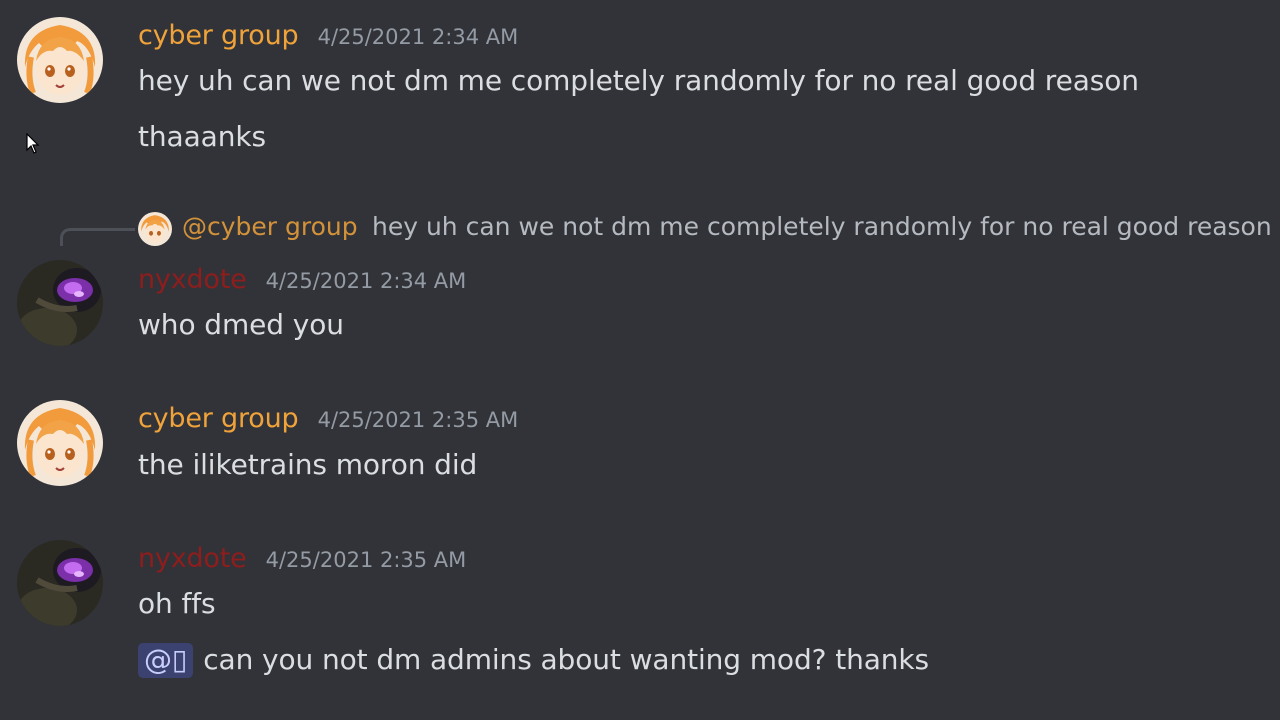 The image size is (1280, 720). What do you see at coordinates (166, 660) in the screenshot?
I see `user-mention: @▯` at bounding box center [166, 660].